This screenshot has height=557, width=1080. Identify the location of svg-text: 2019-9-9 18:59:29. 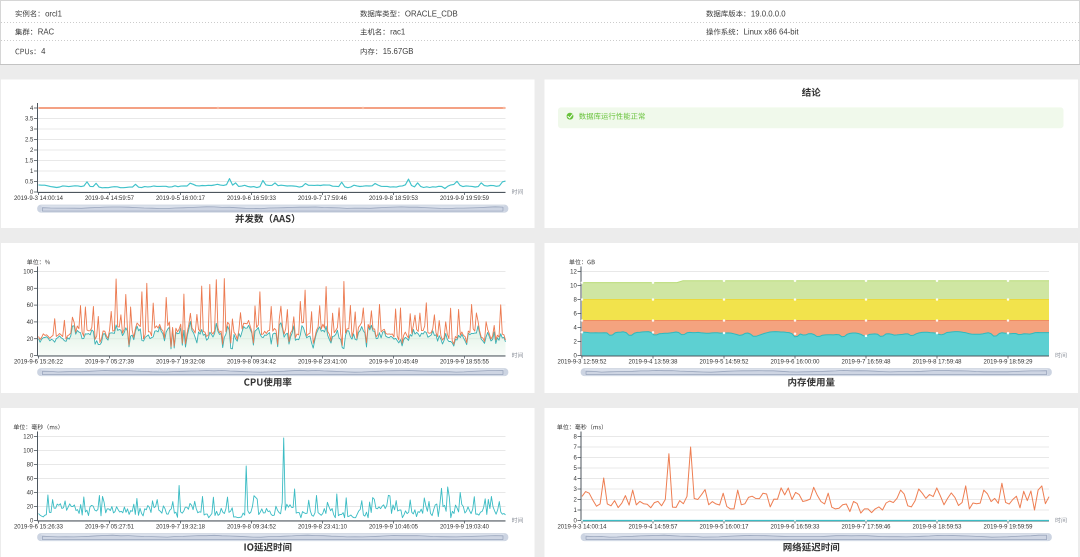
(1008, 363).